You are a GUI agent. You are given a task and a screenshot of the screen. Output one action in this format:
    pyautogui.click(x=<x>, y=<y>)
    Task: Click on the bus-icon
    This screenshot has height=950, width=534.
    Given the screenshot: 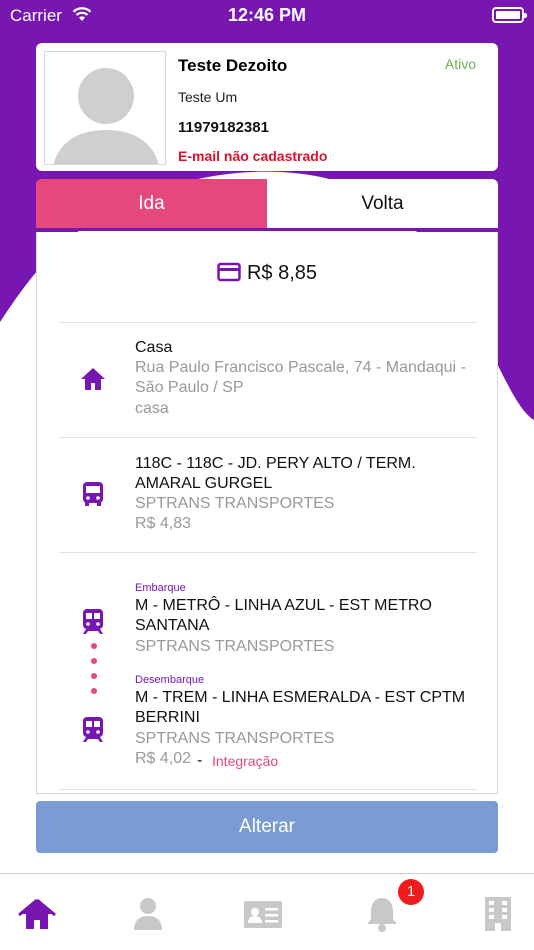 What is the action you would take?
    pyautogui.click(x=93, y=494)
    